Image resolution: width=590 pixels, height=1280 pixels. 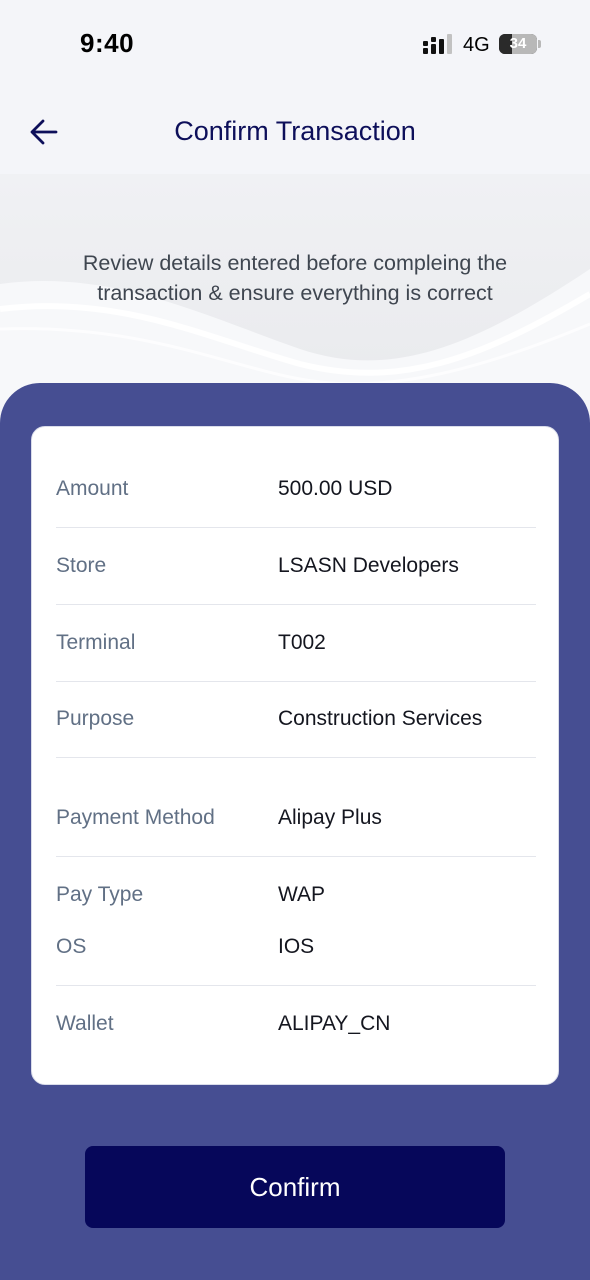 I want to click on battery-percentage: 34, so click(x=518, y=43).